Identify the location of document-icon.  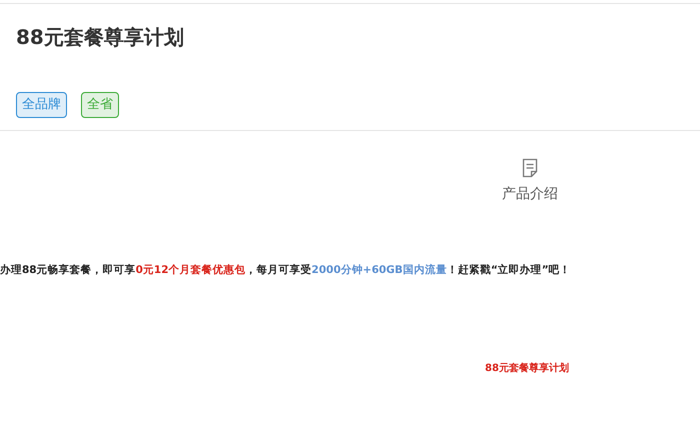
(530, 168).